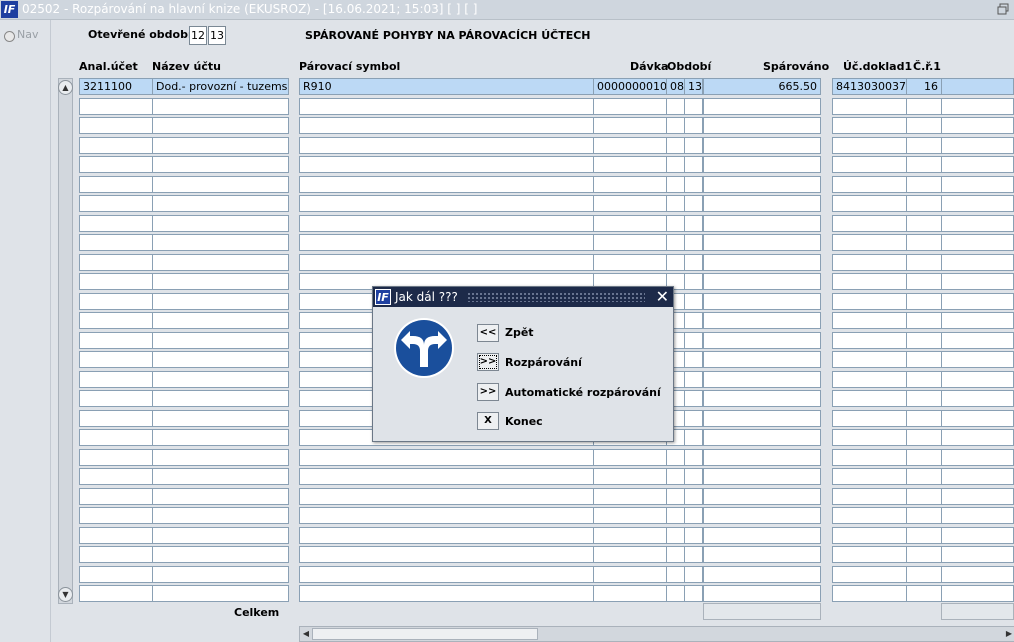  Describe the element at coordinates (65, 87) in the screenshot. I see `scroll-up-icon: ▲` at that location.